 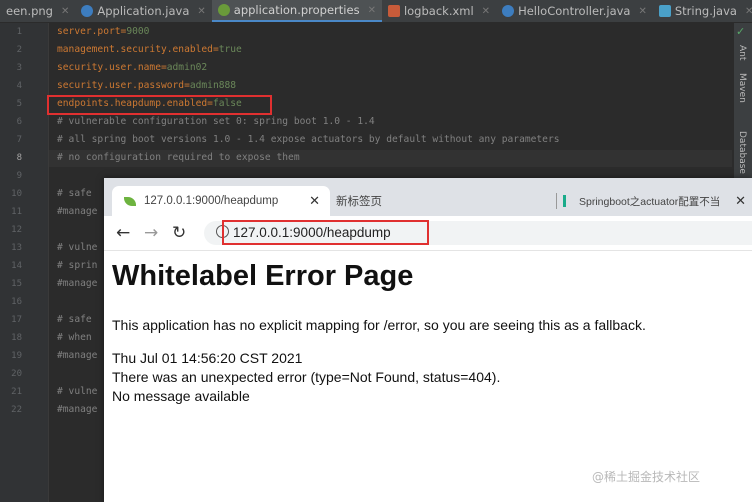 I want to click on spring-leaf-icon, so click(x=130, y=201).